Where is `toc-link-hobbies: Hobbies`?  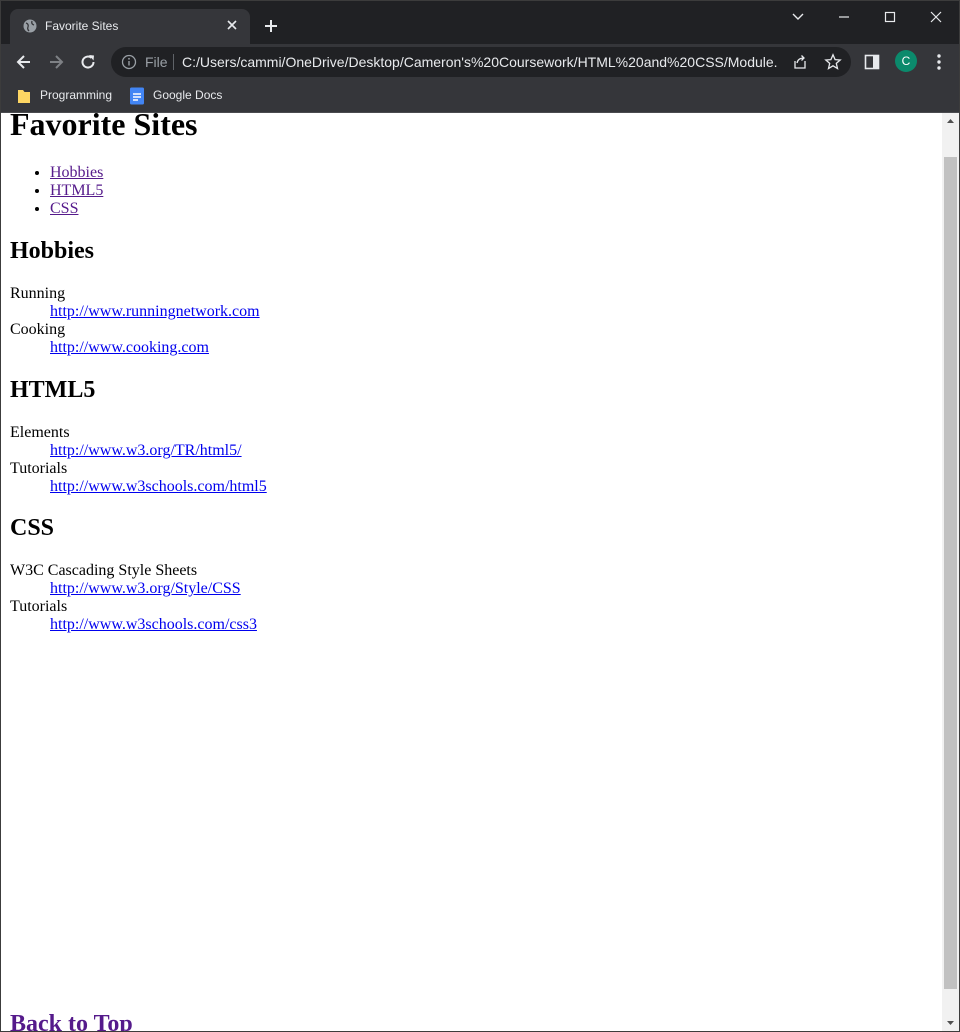
toc-link-hobbies: Hobbies is located at coordinates (76, 172).